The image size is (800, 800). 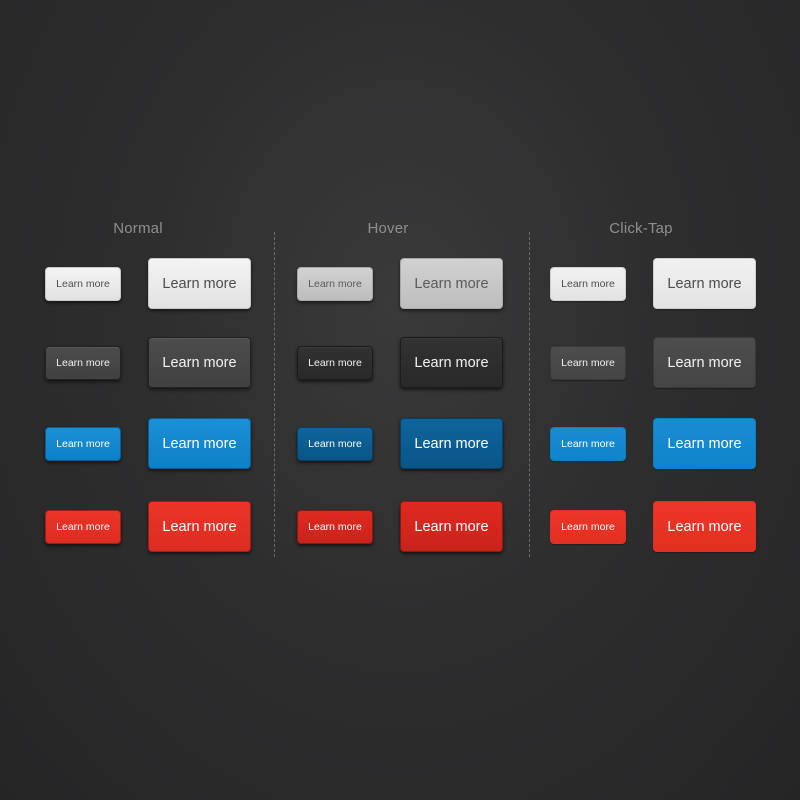 I want to click on column-header-hover: Hover, so click(x=388, y=228).